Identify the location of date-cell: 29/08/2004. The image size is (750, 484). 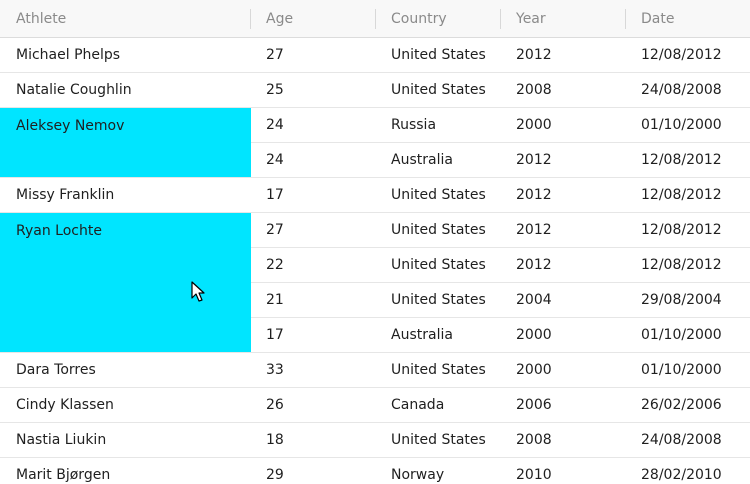
(687, 300).